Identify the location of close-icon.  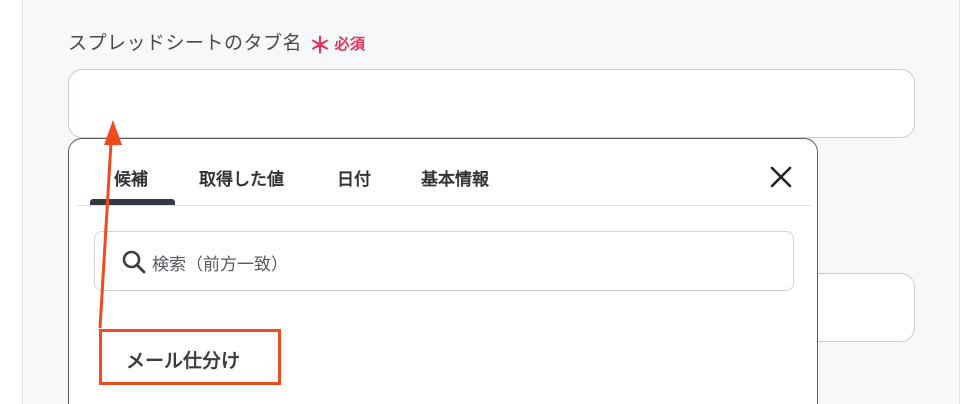
(781, 177).